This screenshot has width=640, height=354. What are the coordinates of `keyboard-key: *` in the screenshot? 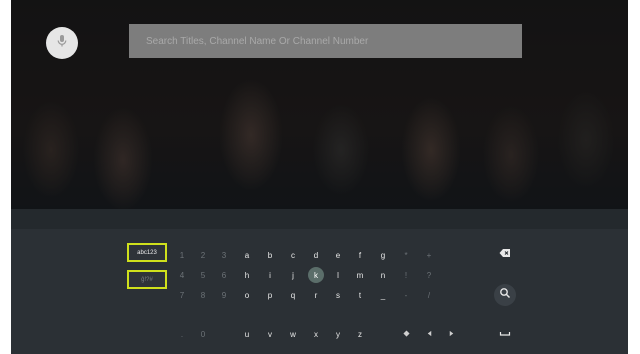 It's located at (406, 255).